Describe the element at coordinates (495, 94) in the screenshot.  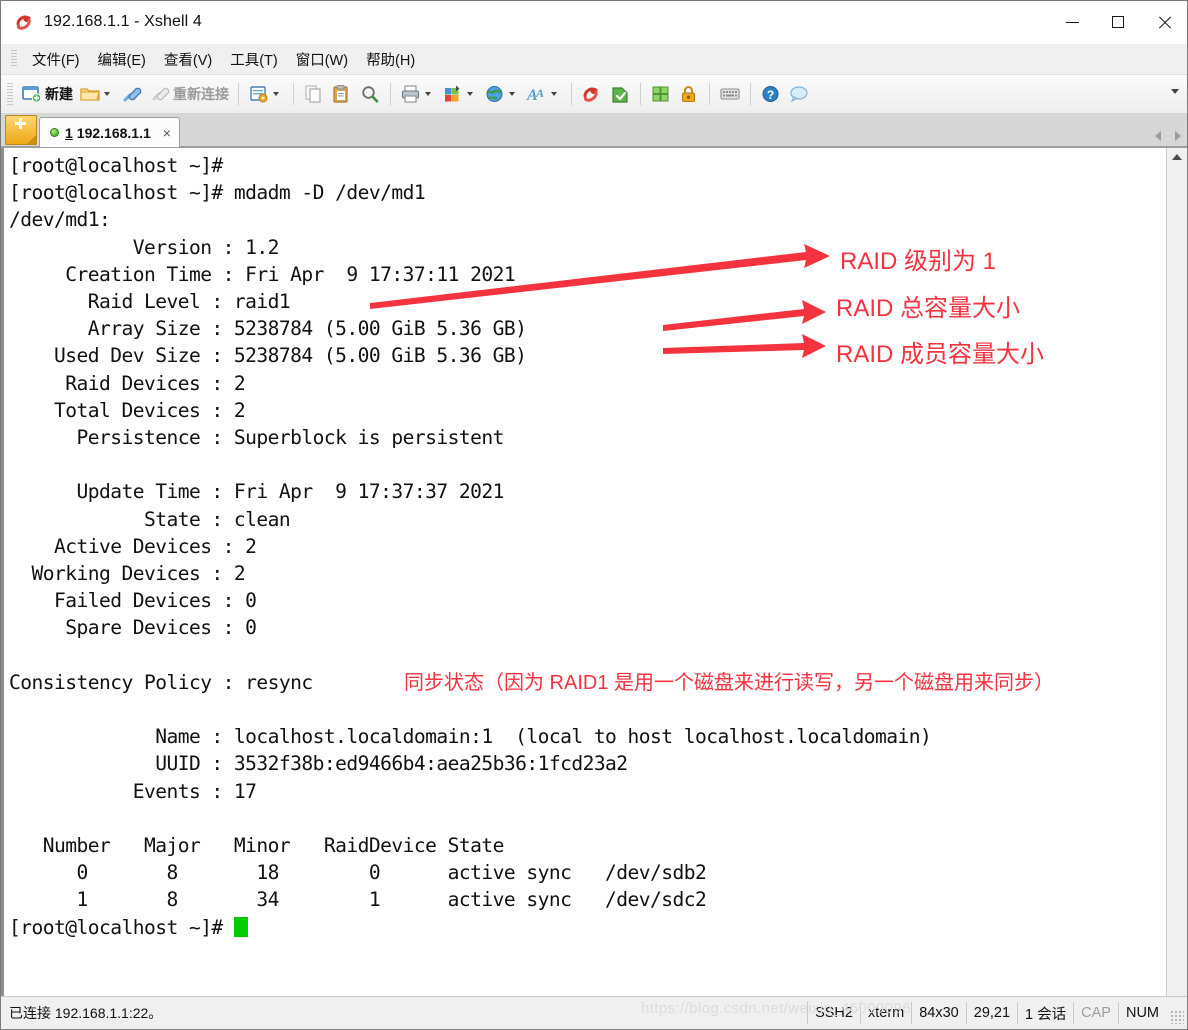
I see `globe-icon` at that location.